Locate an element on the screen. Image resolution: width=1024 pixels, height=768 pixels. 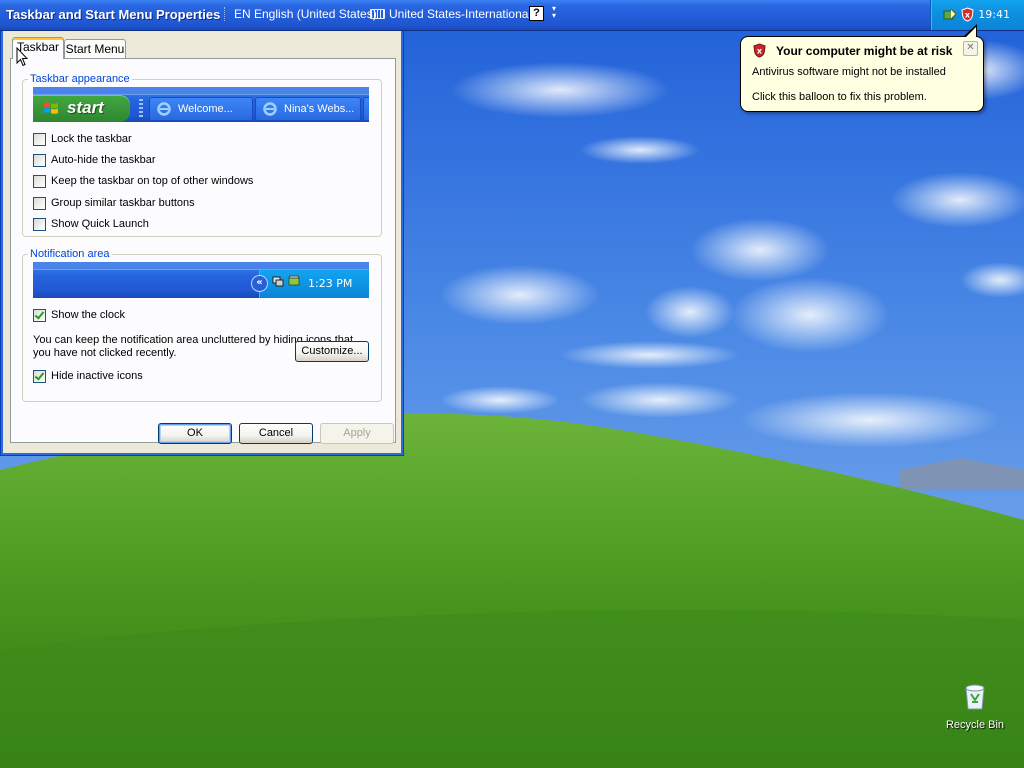
group-buttons-checkbox is located at coordinates (39, 203).